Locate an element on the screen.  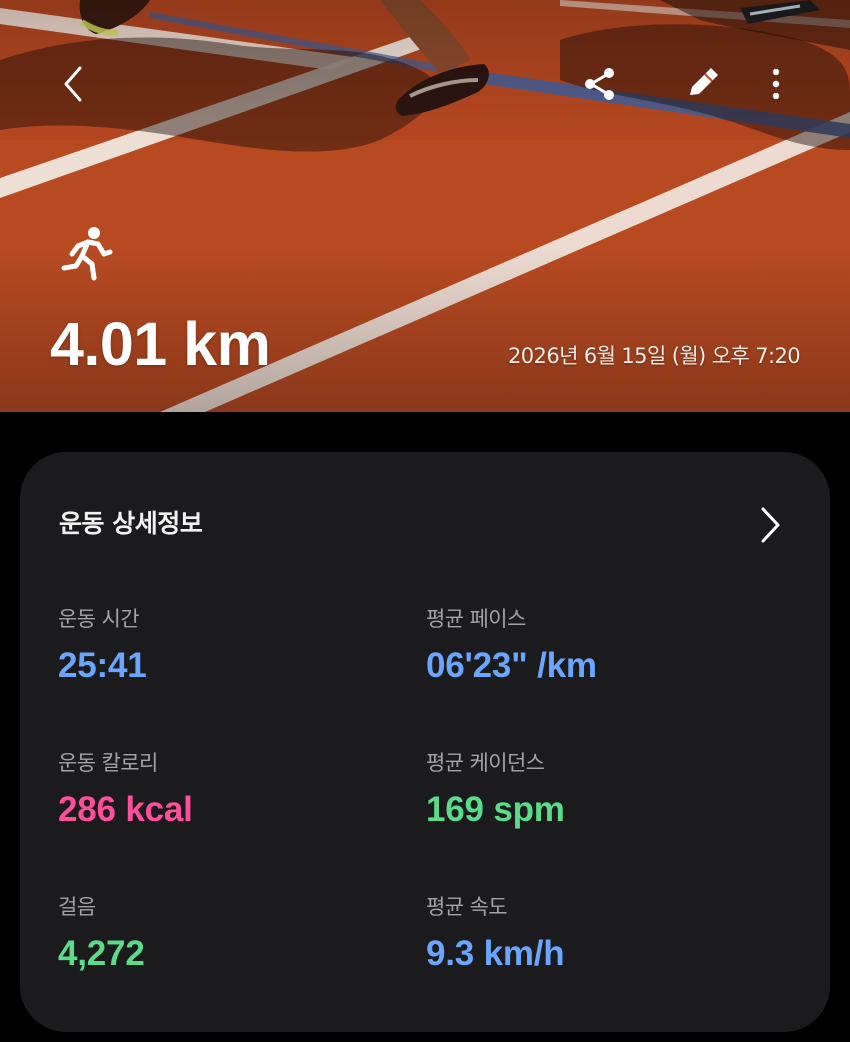
more-vertical-icon is located at coordinates (776, 84).